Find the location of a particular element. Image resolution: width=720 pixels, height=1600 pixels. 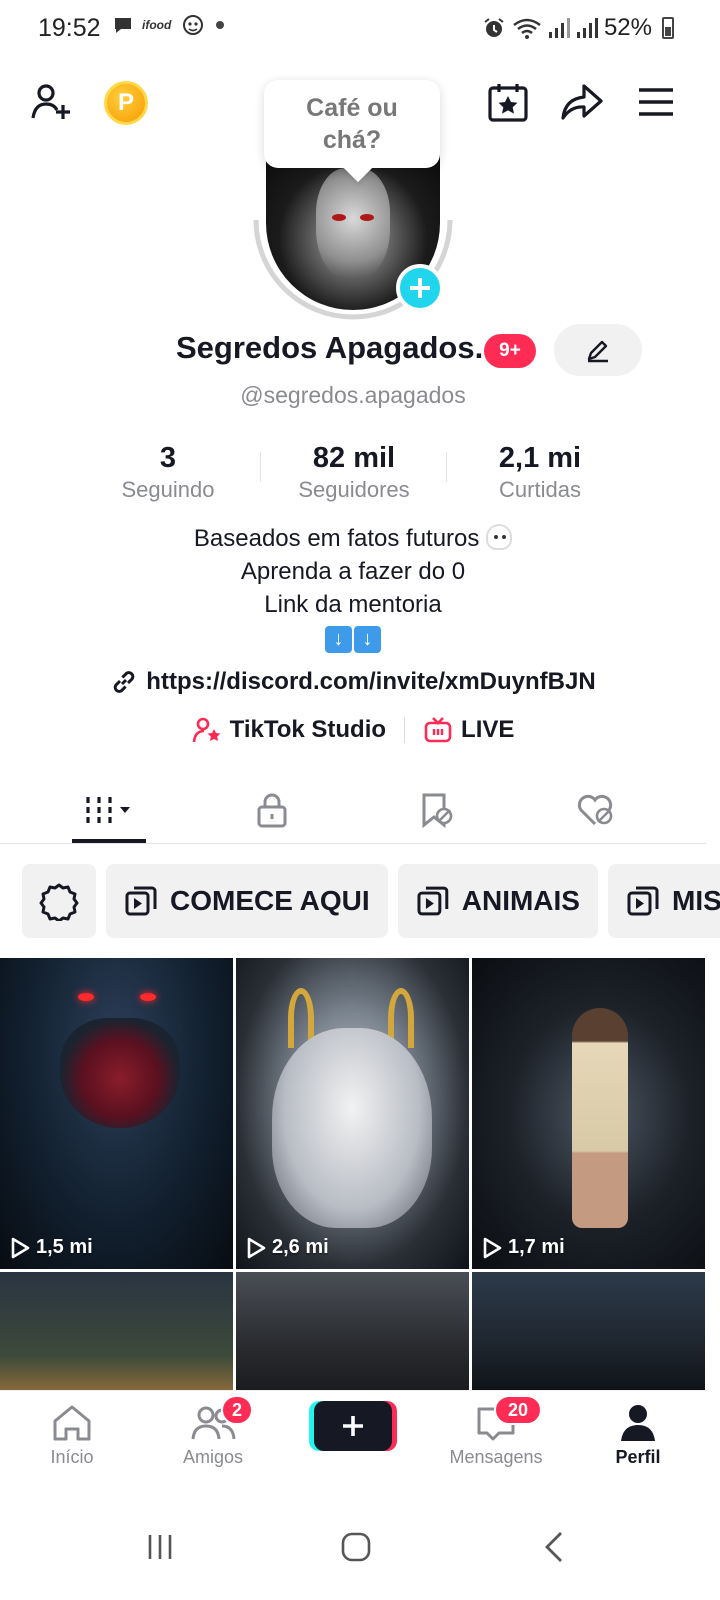

playlist-mis: MIS is located at coordinates (664, 901).